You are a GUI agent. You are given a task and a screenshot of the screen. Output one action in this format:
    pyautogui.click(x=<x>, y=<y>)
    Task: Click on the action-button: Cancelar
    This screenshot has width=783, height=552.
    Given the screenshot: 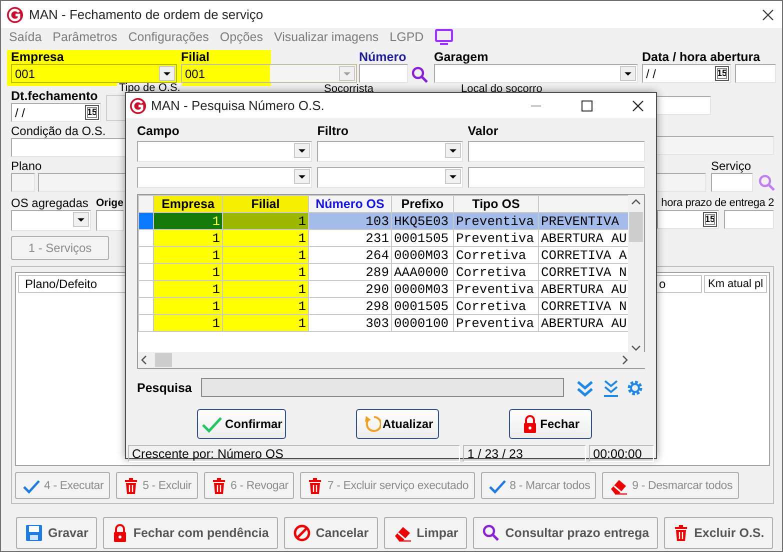 What is the action you would take?
    pyautogui.click(x=331, y=533)
    